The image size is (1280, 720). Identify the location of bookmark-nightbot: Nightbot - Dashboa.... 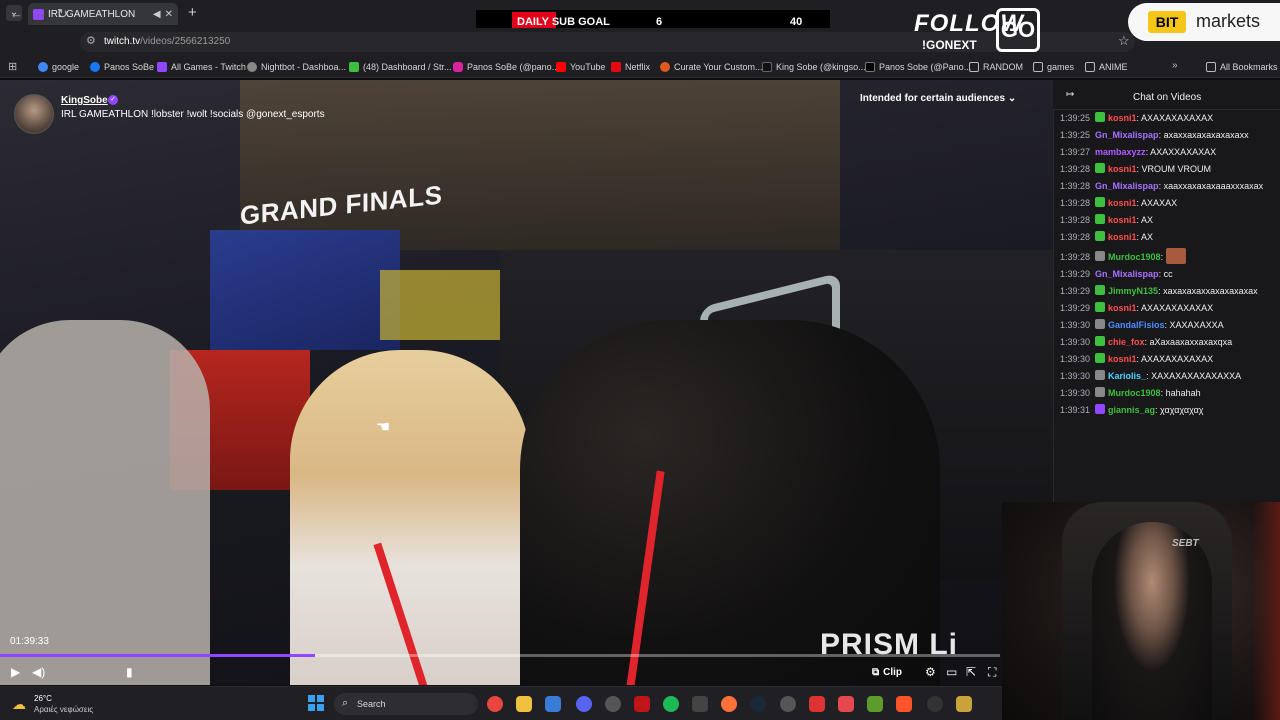
(296, 67).